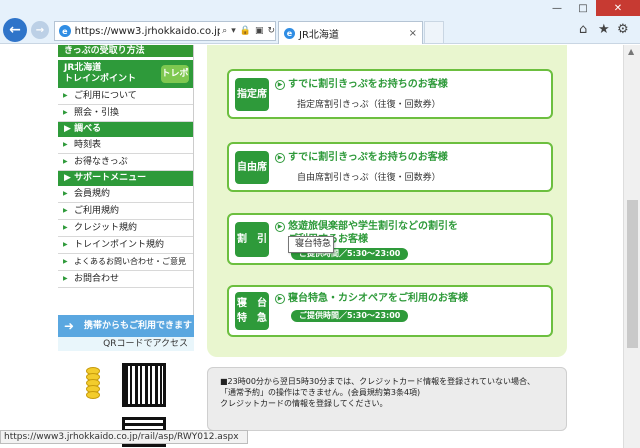 The image size is (640, 448). What do you see at coordinates (125, 51) in the screenshot?
I see `sidebar-title: きっぷの受取り方法` at bounding box center [125, 51].